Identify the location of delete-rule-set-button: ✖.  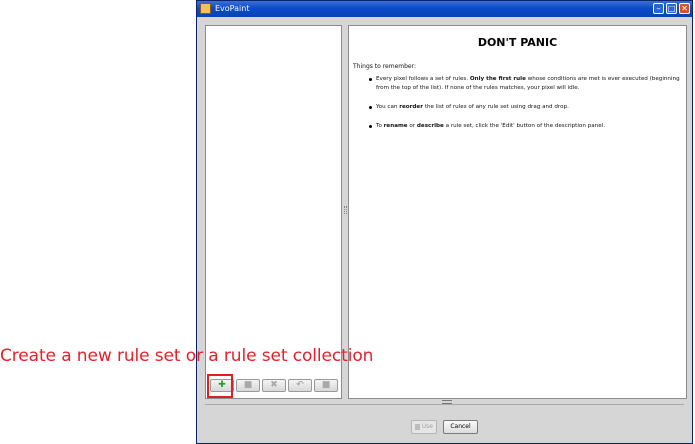
(274, 385).